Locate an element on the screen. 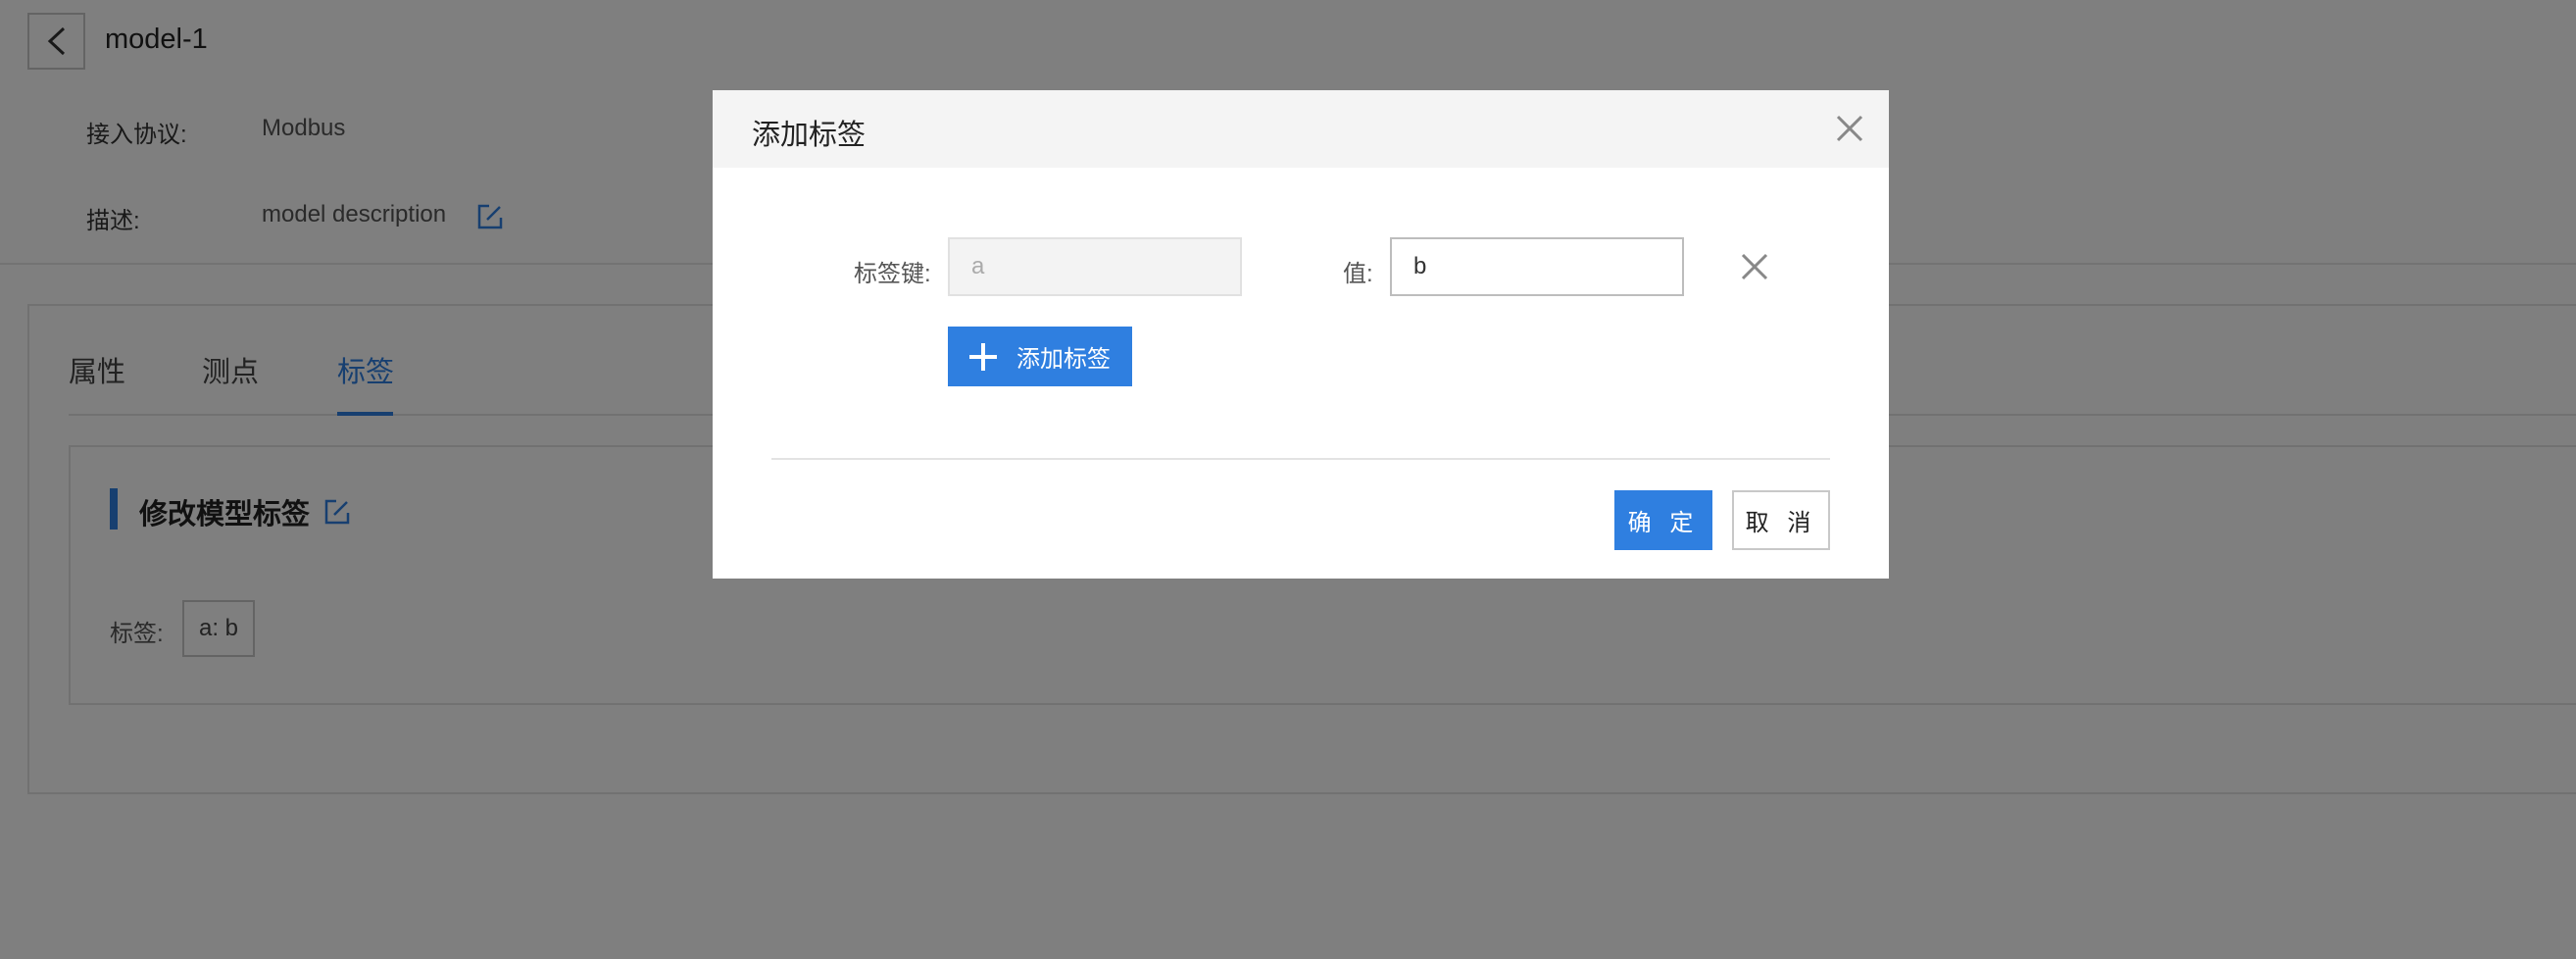 The image size is (2576, 959). add-tag-button: 添加标签 is located at coordinates (1040, 357).